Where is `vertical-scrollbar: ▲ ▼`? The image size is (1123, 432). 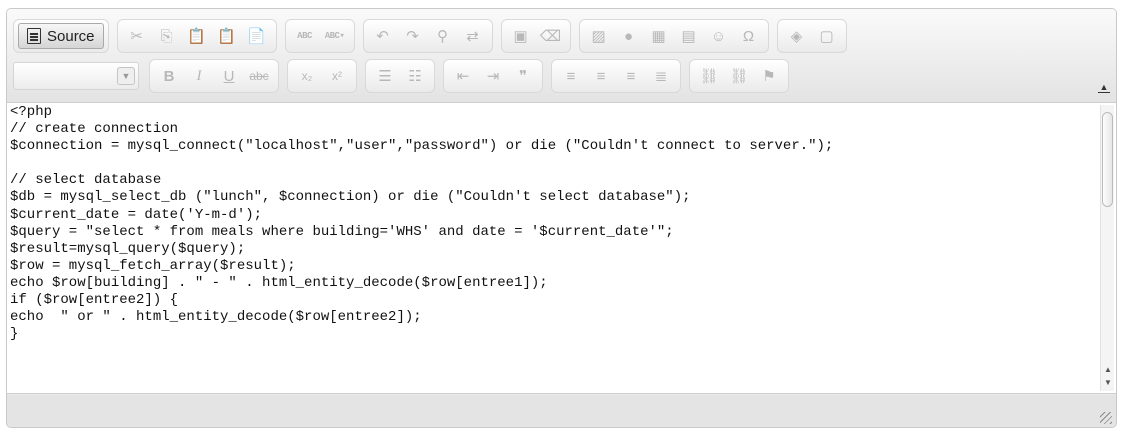
vertical-scrollbar: ▲ ▼ is located at coordinates (1107, 248).